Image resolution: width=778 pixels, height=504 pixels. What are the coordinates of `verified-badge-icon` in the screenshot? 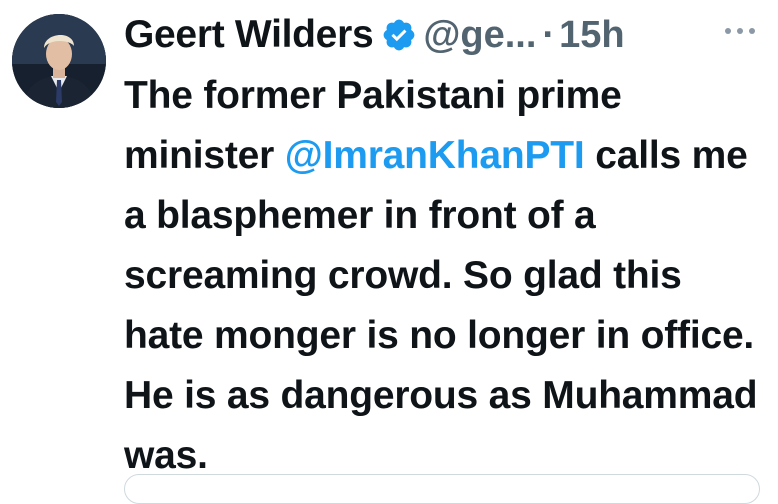 It's located at (399, 35).